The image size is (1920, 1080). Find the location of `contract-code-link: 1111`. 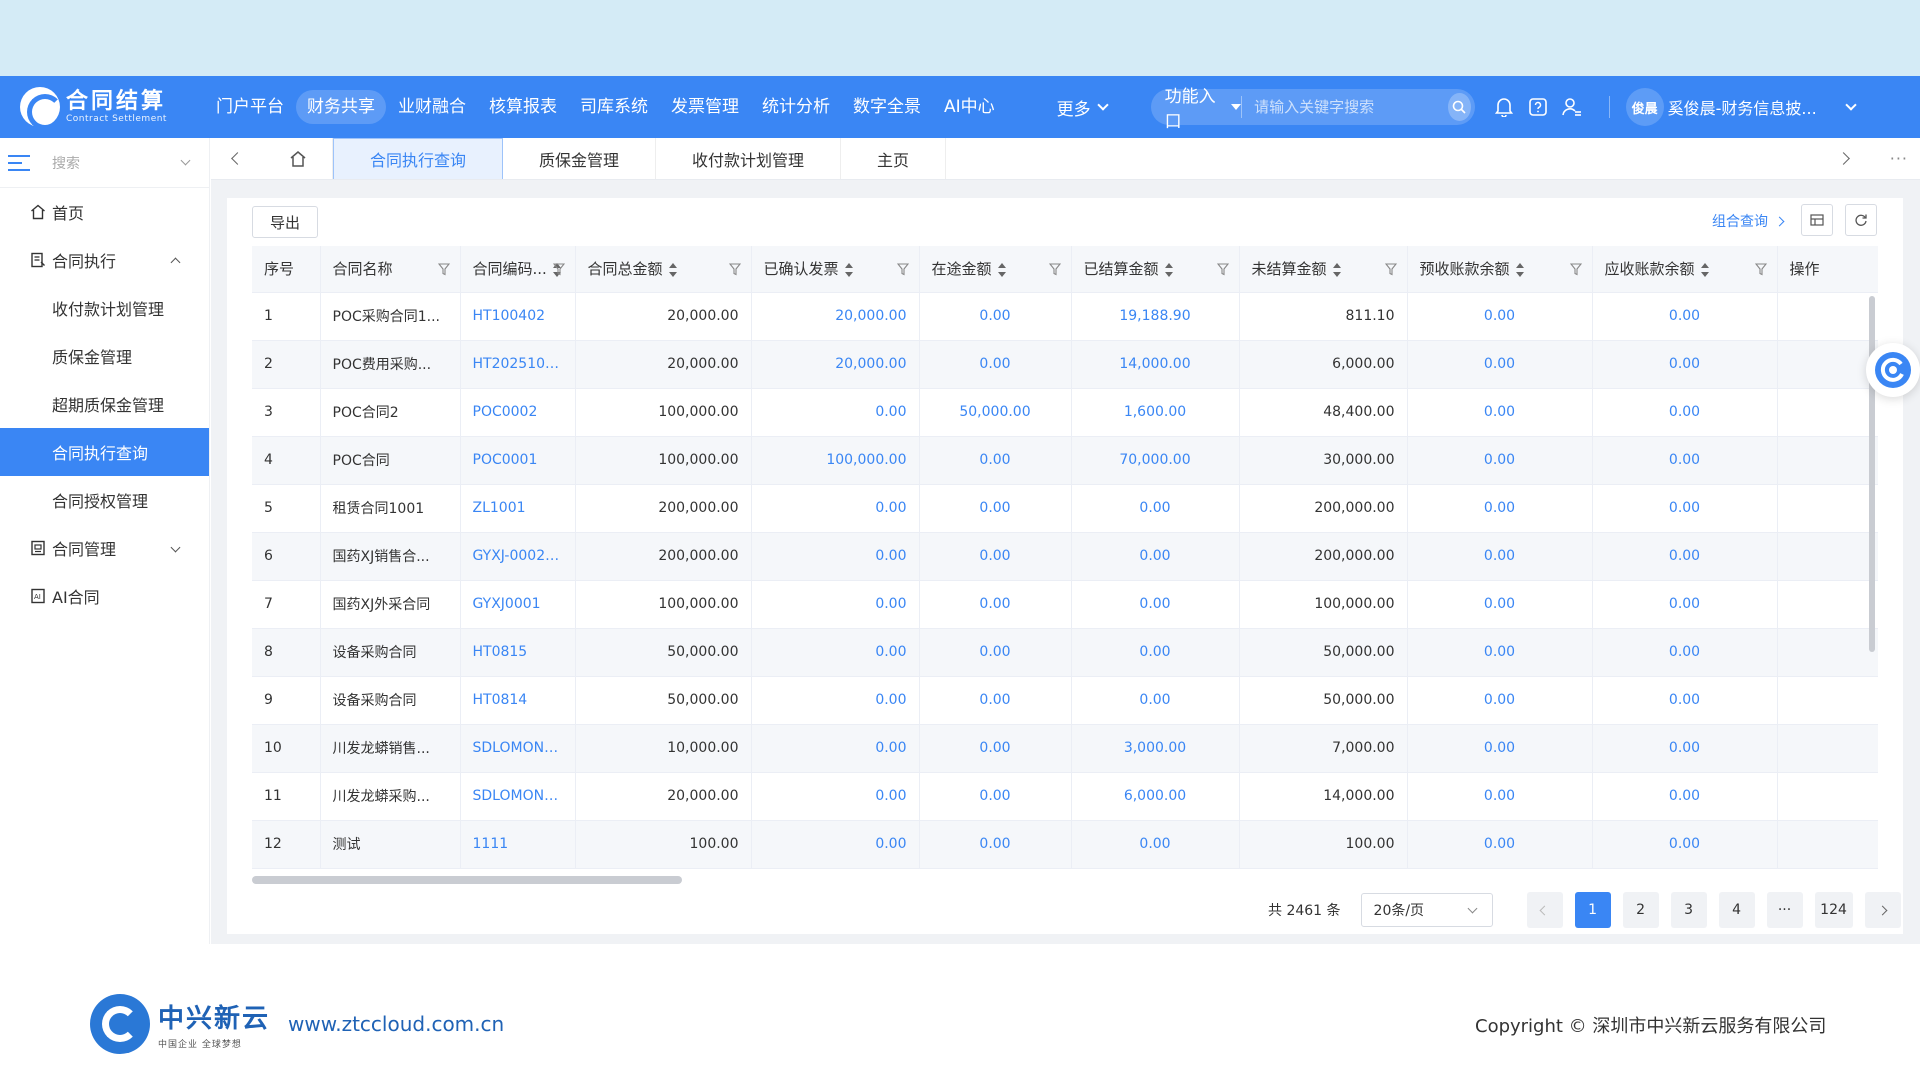

contract-code-link: 1111 is located at coordinates (518, 844).